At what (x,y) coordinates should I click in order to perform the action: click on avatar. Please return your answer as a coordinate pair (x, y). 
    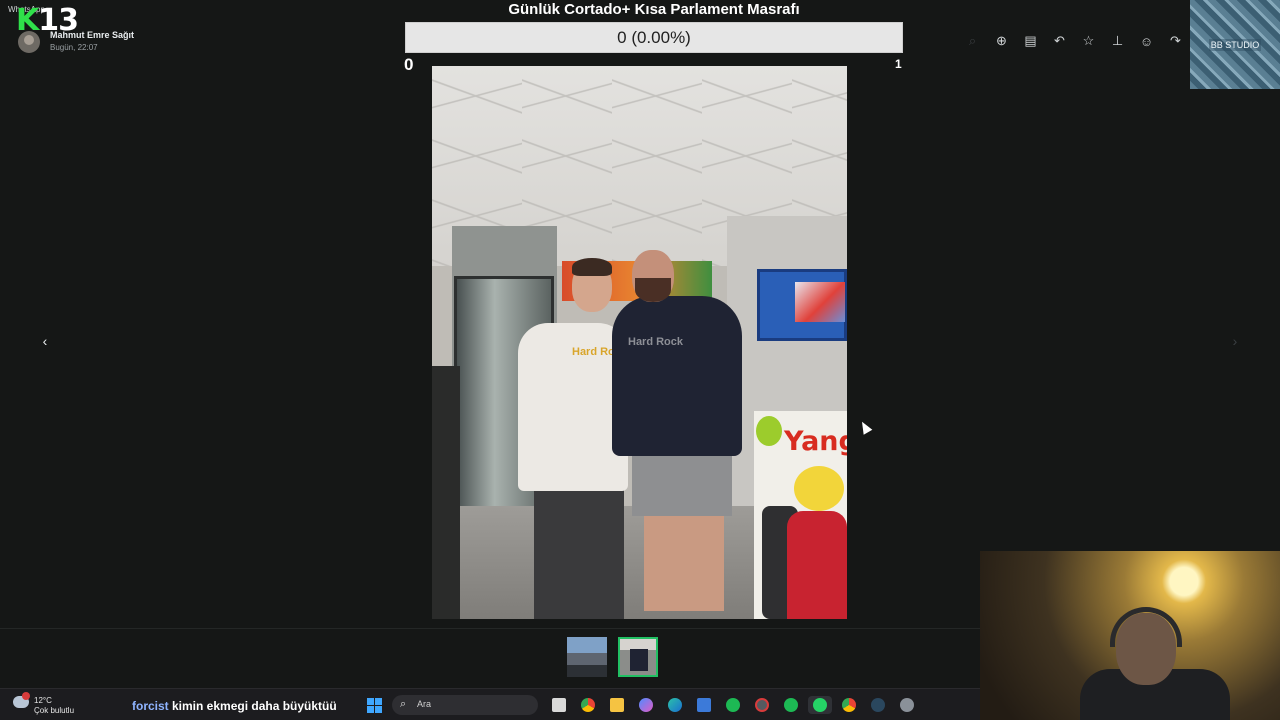
    Looking at the image, I should click on (29, 42).